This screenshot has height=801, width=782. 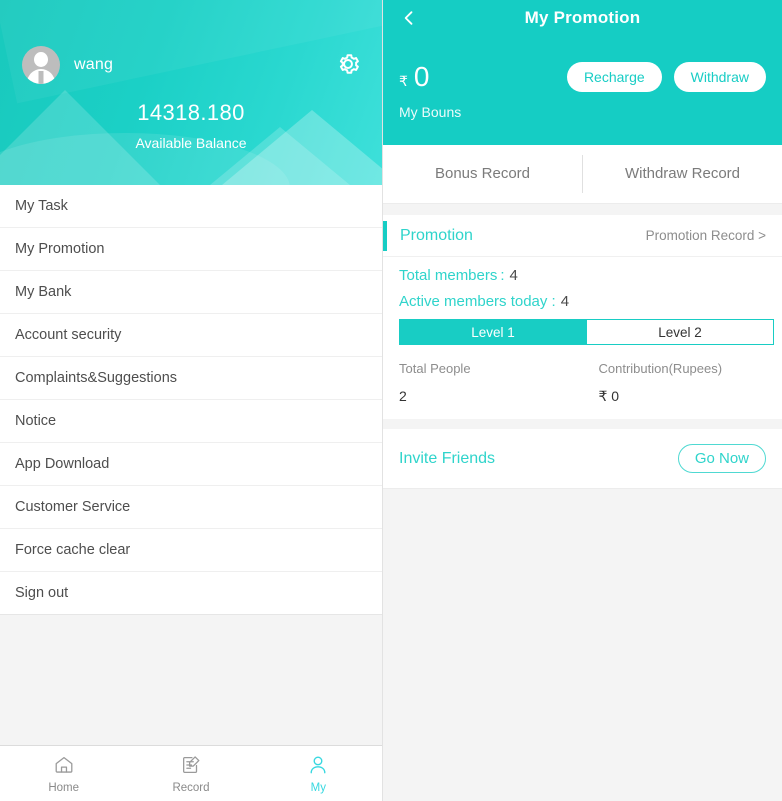 What do you see at coordinates (36, 421) in the screenshot?
I see `menu-item-label: Notice` at bounding box center [36, 421].